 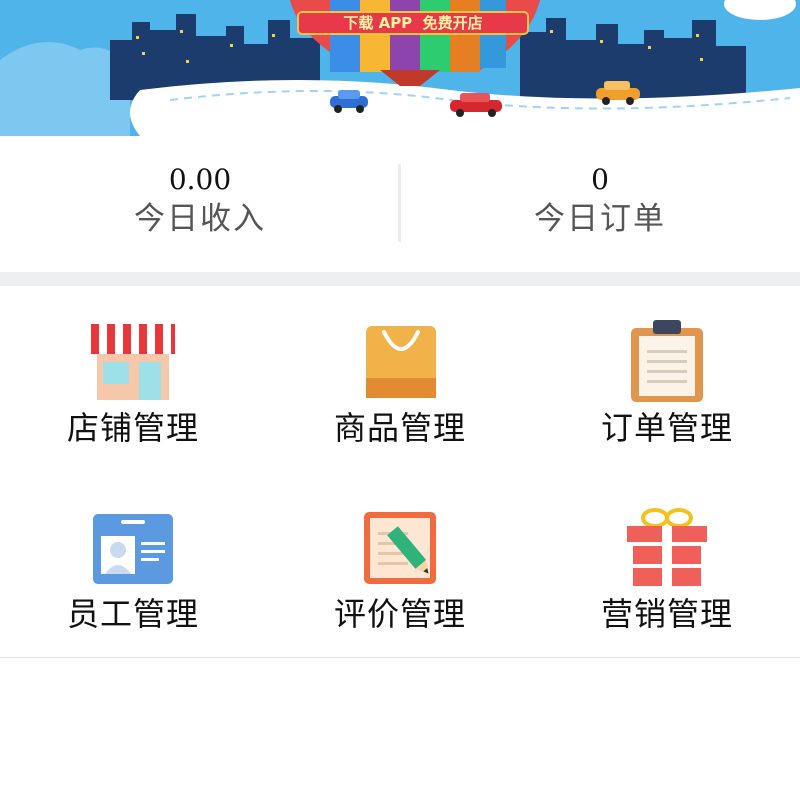 What do you see at coordinates (399, 428) in the screenshot?
I see `goods-management-label: 商品管理` at bounding box center [399, 428].